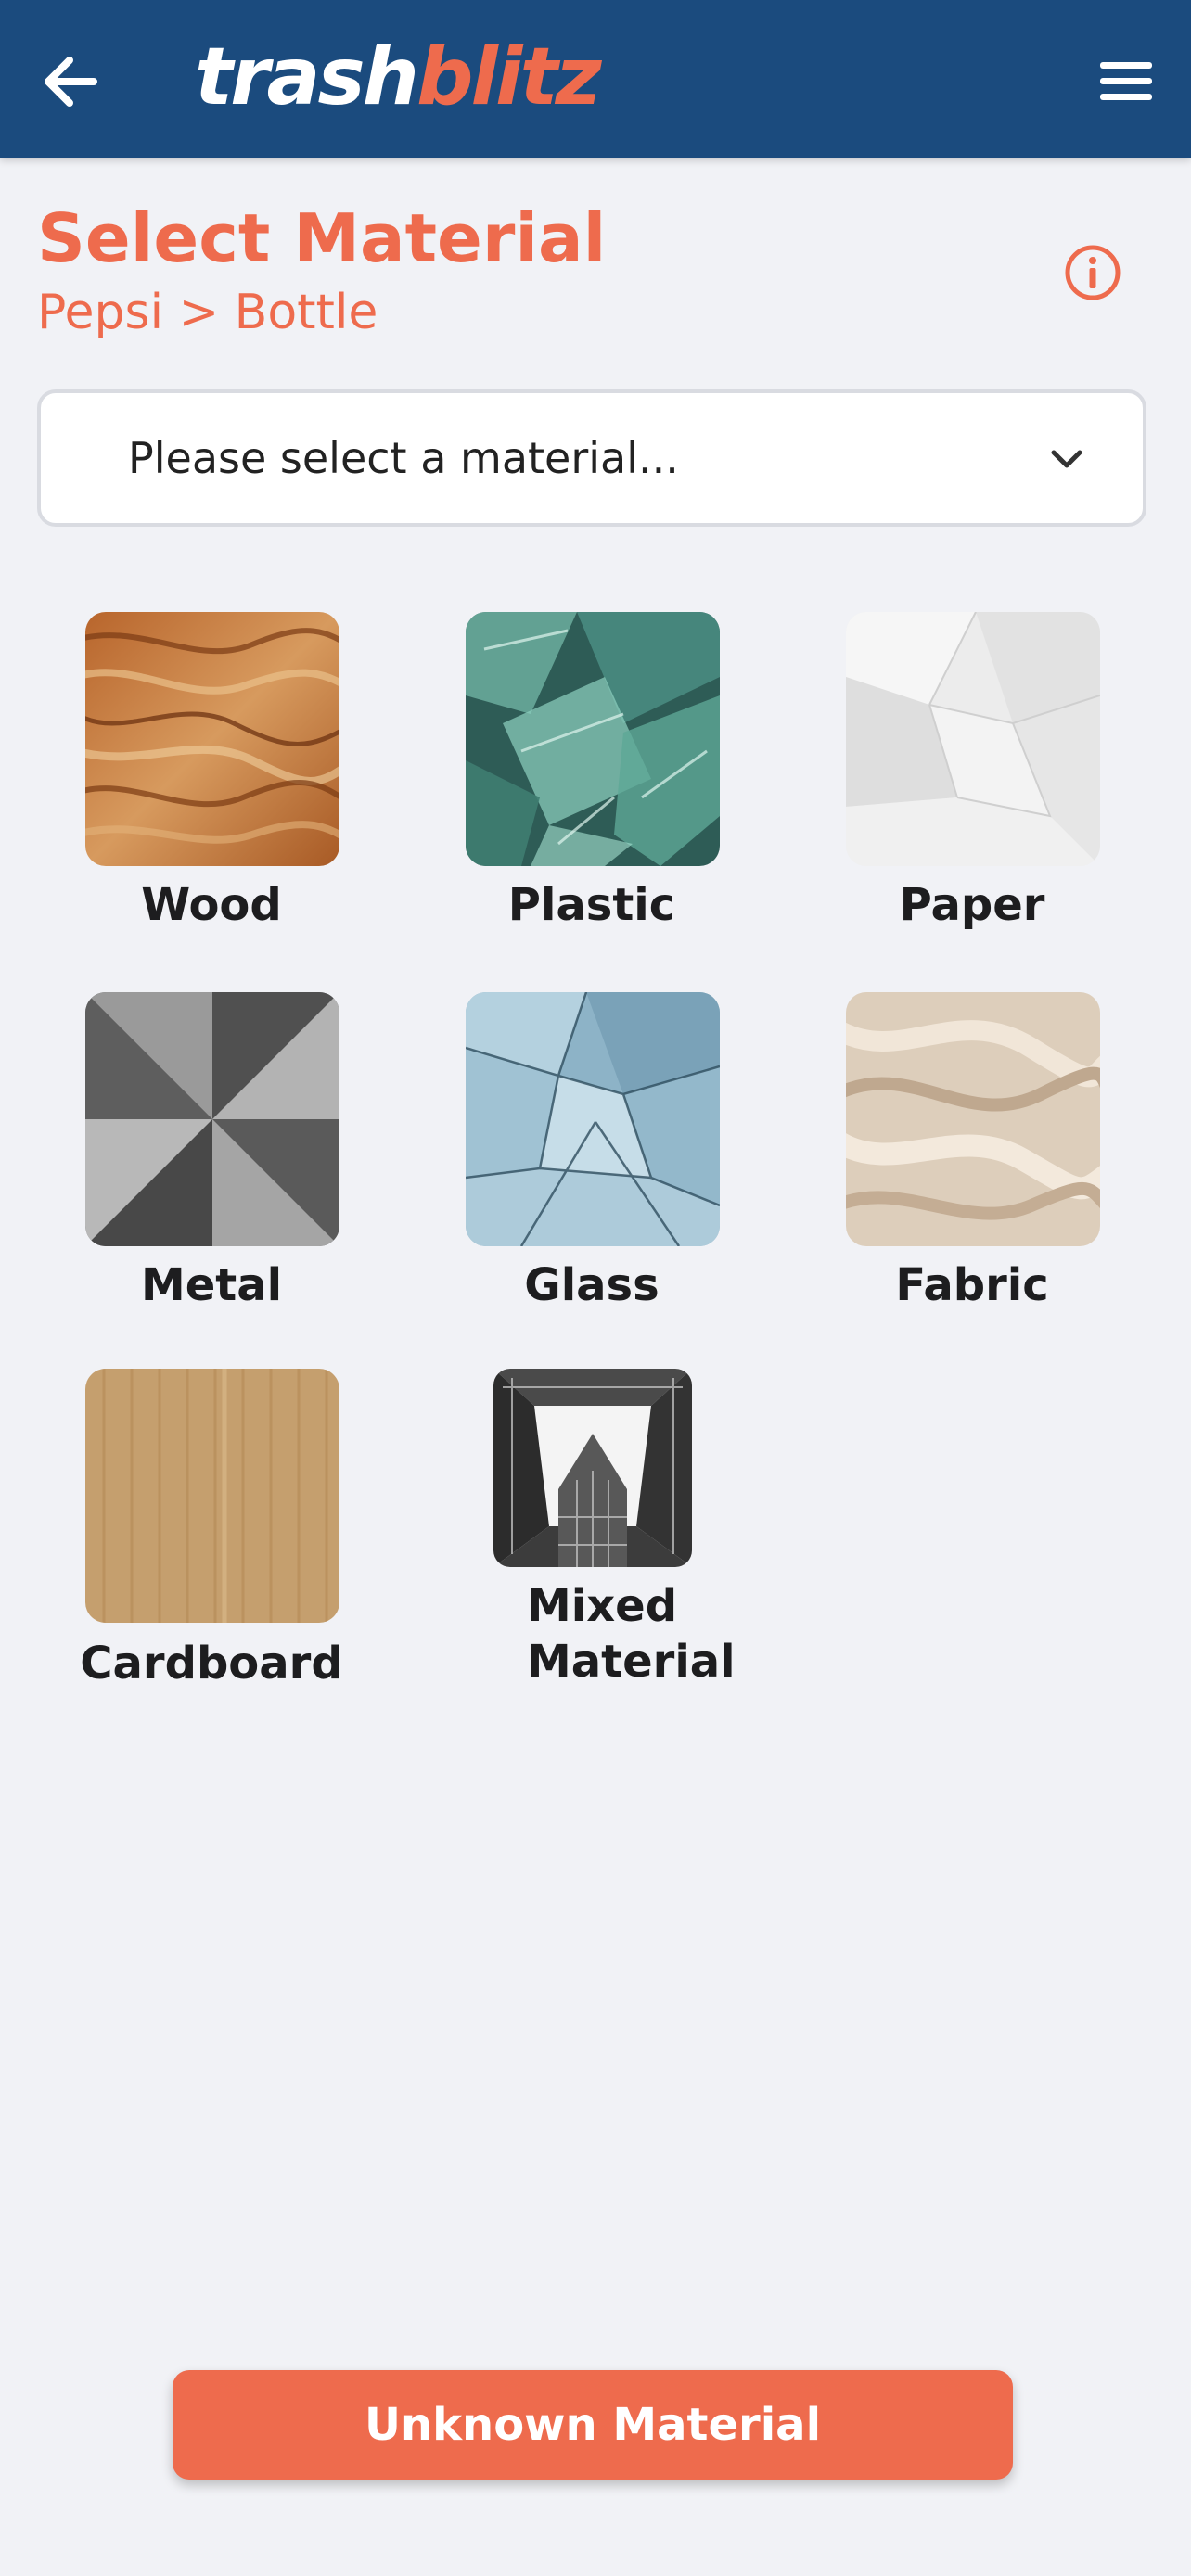 The height and width of the screenshot is (2576, 1191). Describe the element at coordinates (591, 905) in the screenshot. I see `material-label: Plastic` at that location.